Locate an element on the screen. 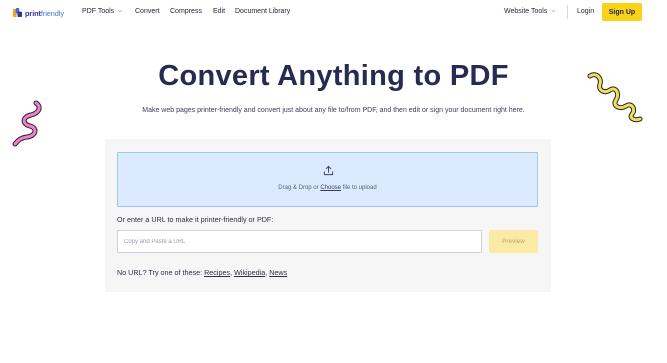  nav-divider is located at coordinates (567, 12).